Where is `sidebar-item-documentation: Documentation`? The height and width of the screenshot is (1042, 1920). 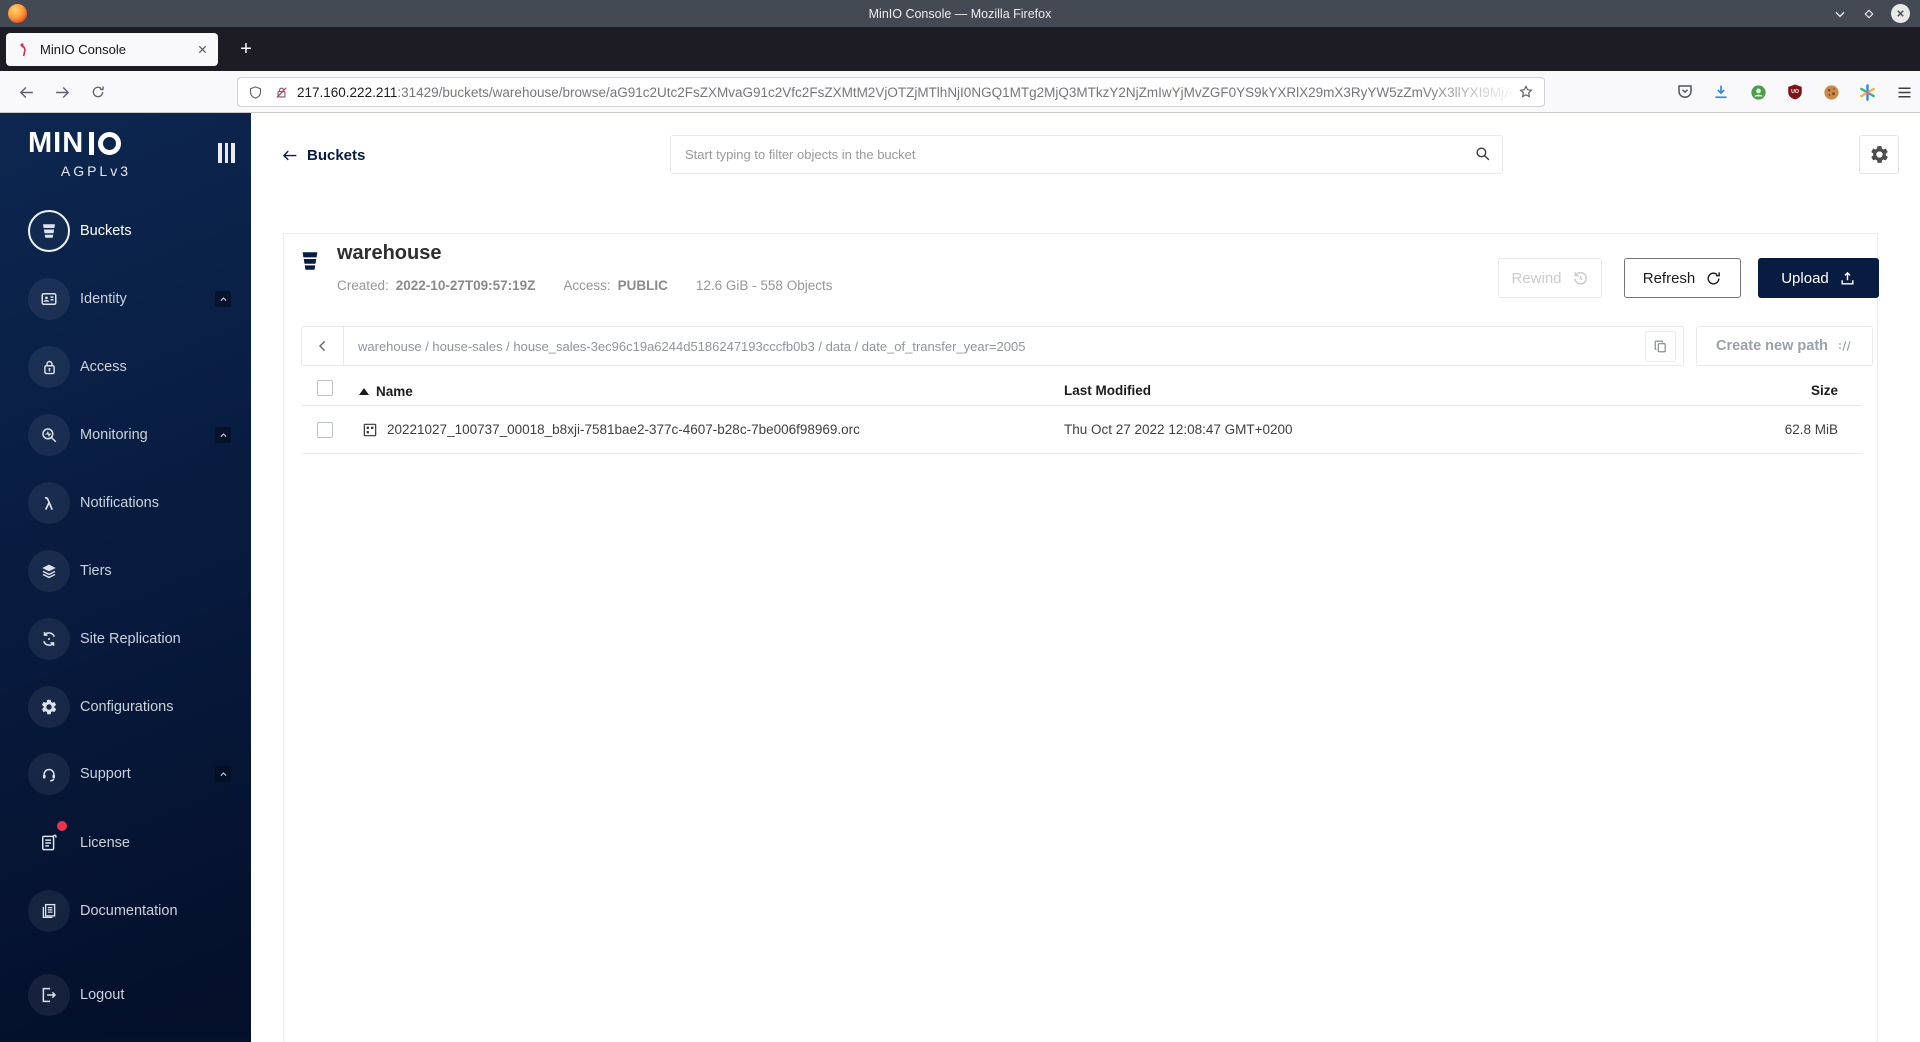
sidebar-item-documentation: Documentation is located at coordinates (125, 911).